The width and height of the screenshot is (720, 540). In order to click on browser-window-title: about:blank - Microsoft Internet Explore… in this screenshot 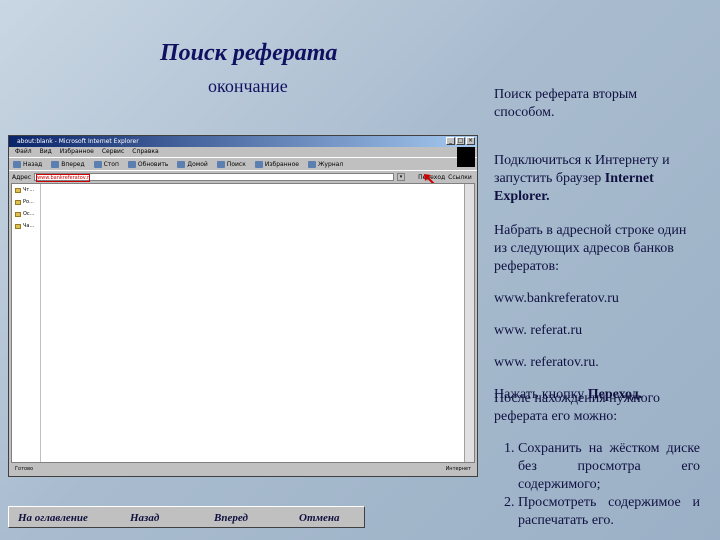, I will do `click(78, 141)`.